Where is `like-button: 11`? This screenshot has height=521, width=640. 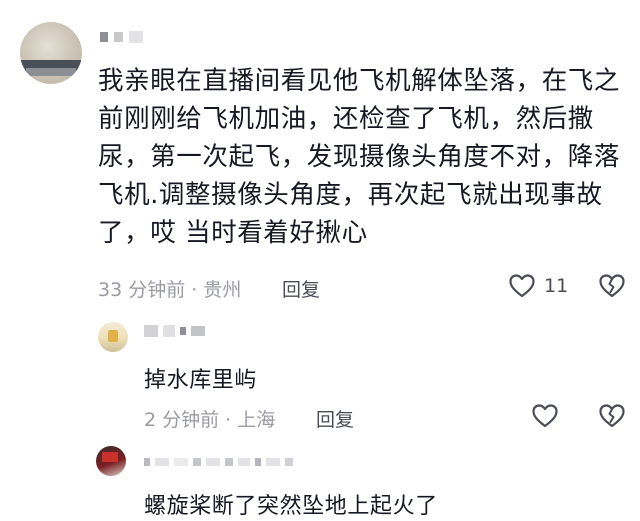 like-button: 11 is located at coordinates (538, 286).